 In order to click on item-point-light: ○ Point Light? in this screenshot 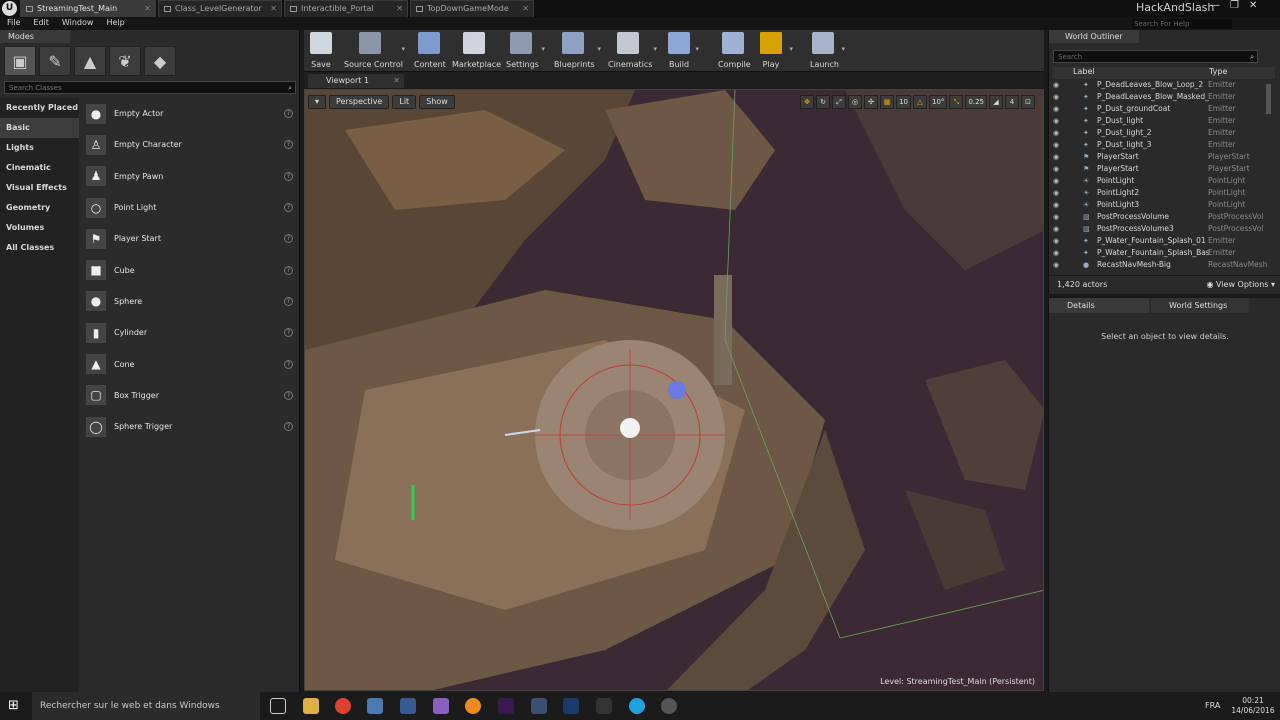, I will do `click(189, 207)`.